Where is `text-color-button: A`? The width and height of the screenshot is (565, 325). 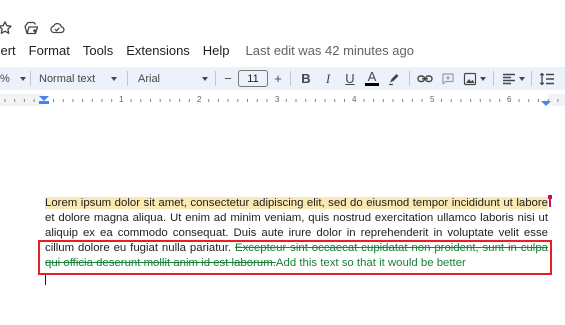 text-color-button: A is located at coordinates (372, 79).